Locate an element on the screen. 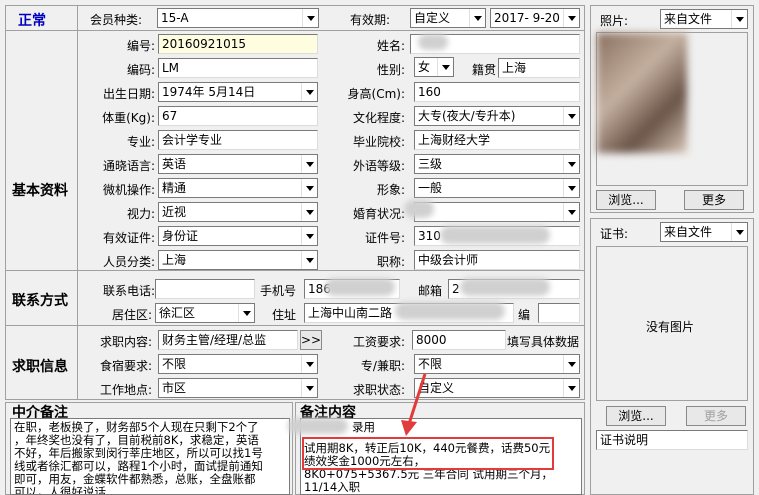 The width and height of the screenshot is (759, 495). foreign-select: 三级 is located at coordinates (497, 164).